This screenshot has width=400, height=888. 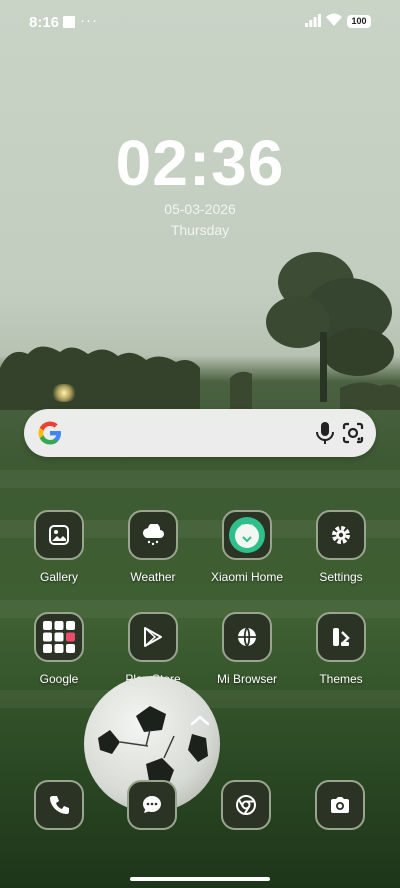 What do you see at coordinates (247, 637) in the screenshot?
I see `globe-icon` at bounding box center [247, 637].